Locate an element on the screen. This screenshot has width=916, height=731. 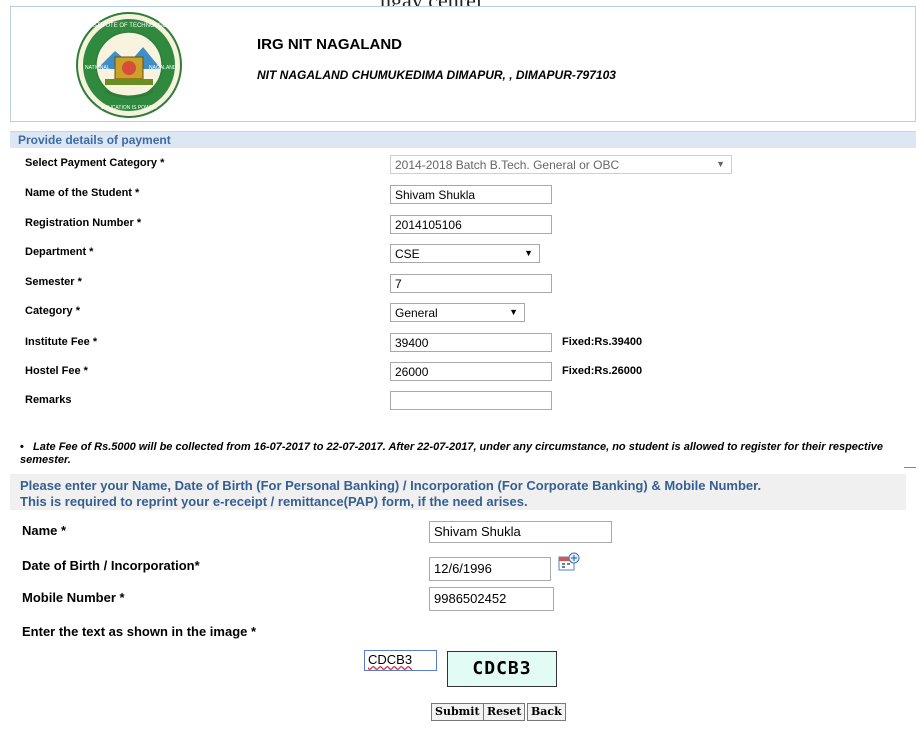
student-name-label: Name of the Student * is located at coordinates (82, 193).